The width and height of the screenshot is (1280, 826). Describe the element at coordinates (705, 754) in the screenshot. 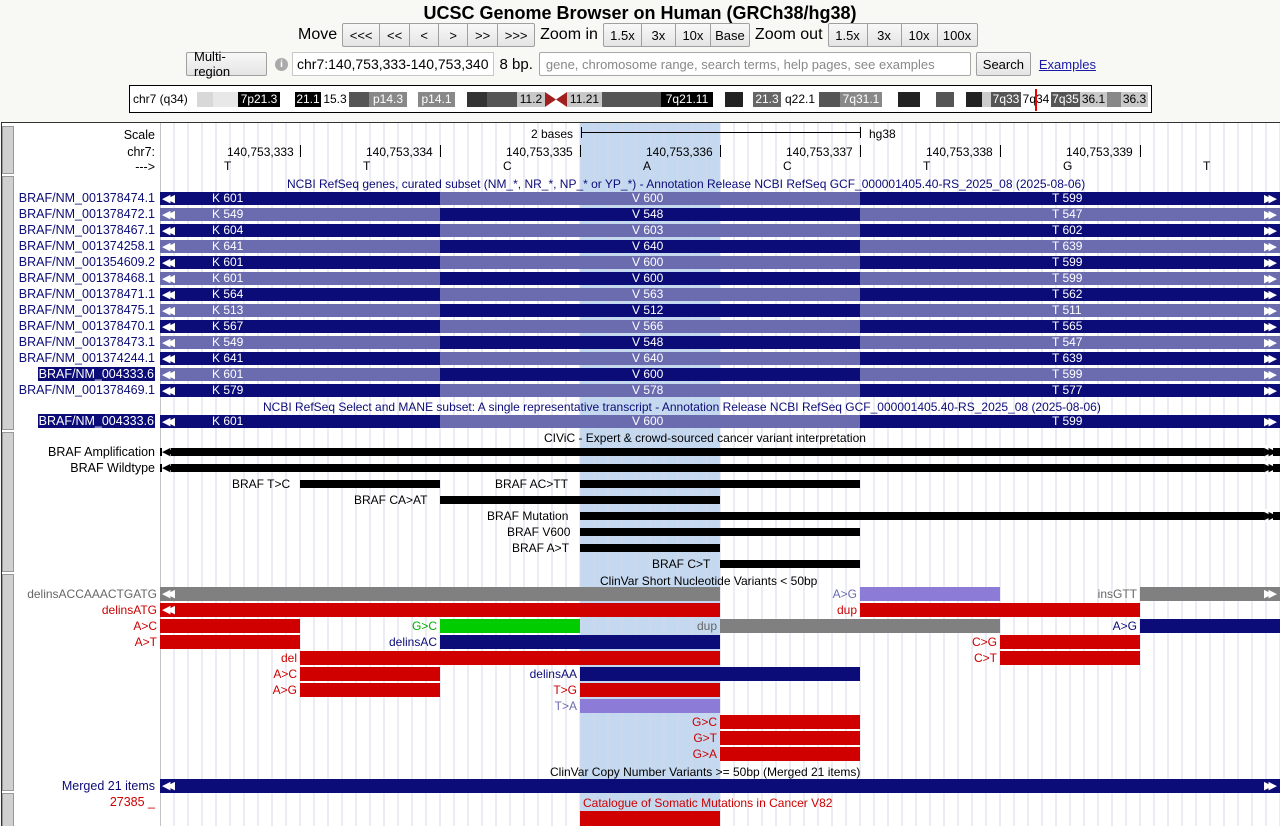

I see `clinvar-variant-label: G>A` at that location.